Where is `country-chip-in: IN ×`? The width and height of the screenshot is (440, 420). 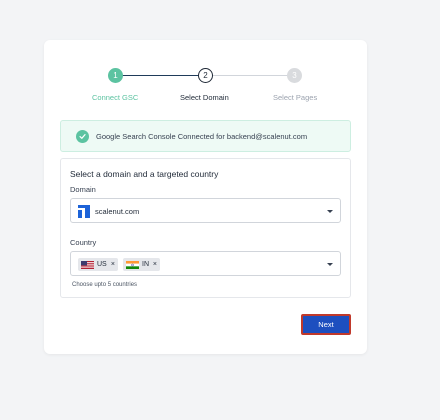
country-chip-in: IN × is located at coordinates (141, 264).